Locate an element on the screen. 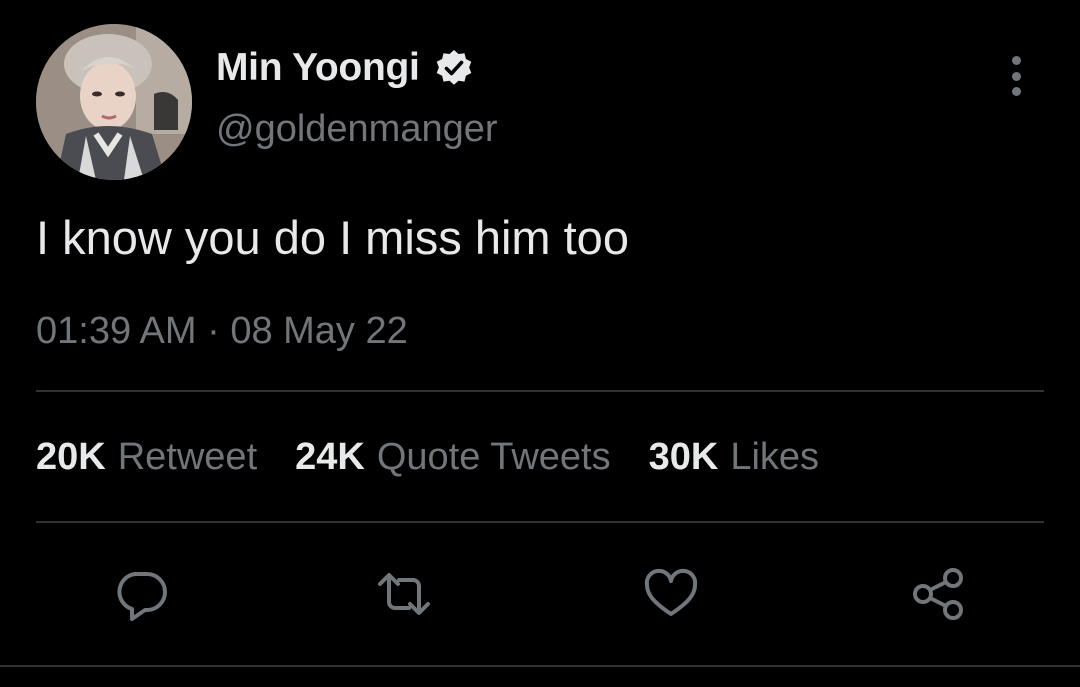 The image size is (1080, 687). share-icon is located at coordinates (938, 594).